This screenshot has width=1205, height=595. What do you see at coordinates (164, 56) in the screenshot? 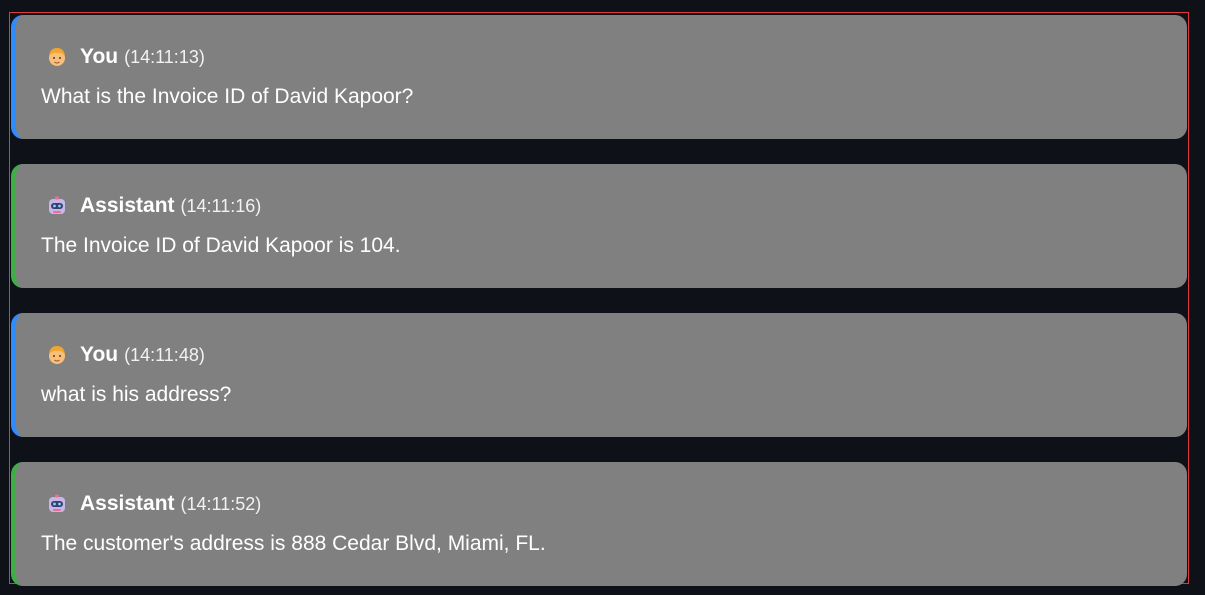
I see `message-timestamp: (14:11:13)` at bounding box center [164, 56].